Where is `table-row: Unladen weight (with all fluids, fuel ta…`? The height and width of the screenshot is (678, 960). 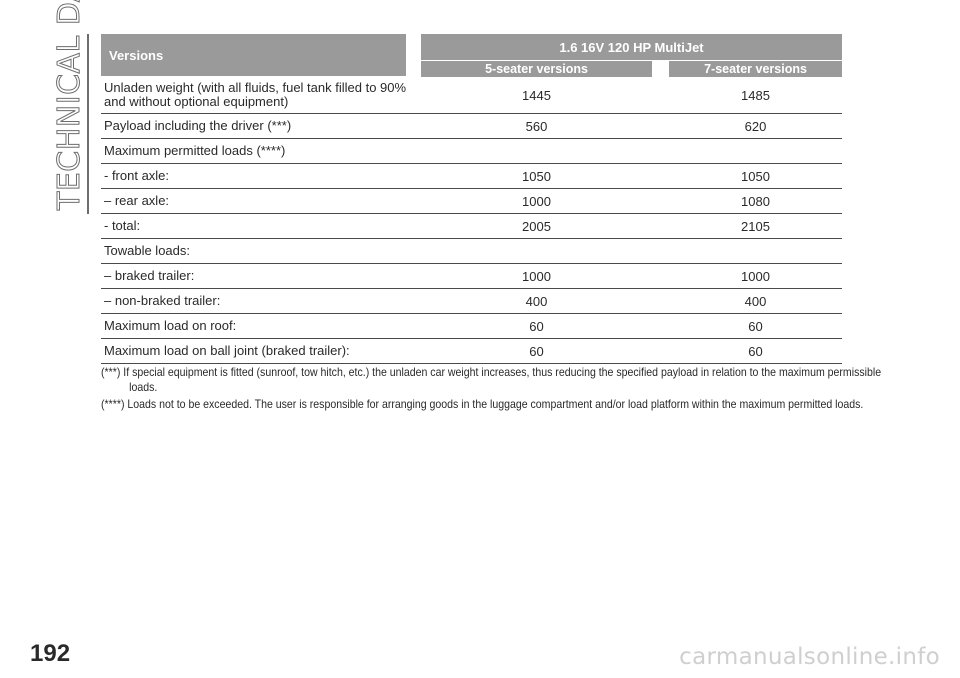
table-row: Unladen weight (with all fluids, fuel ta… is located at coordinates (471, 95).